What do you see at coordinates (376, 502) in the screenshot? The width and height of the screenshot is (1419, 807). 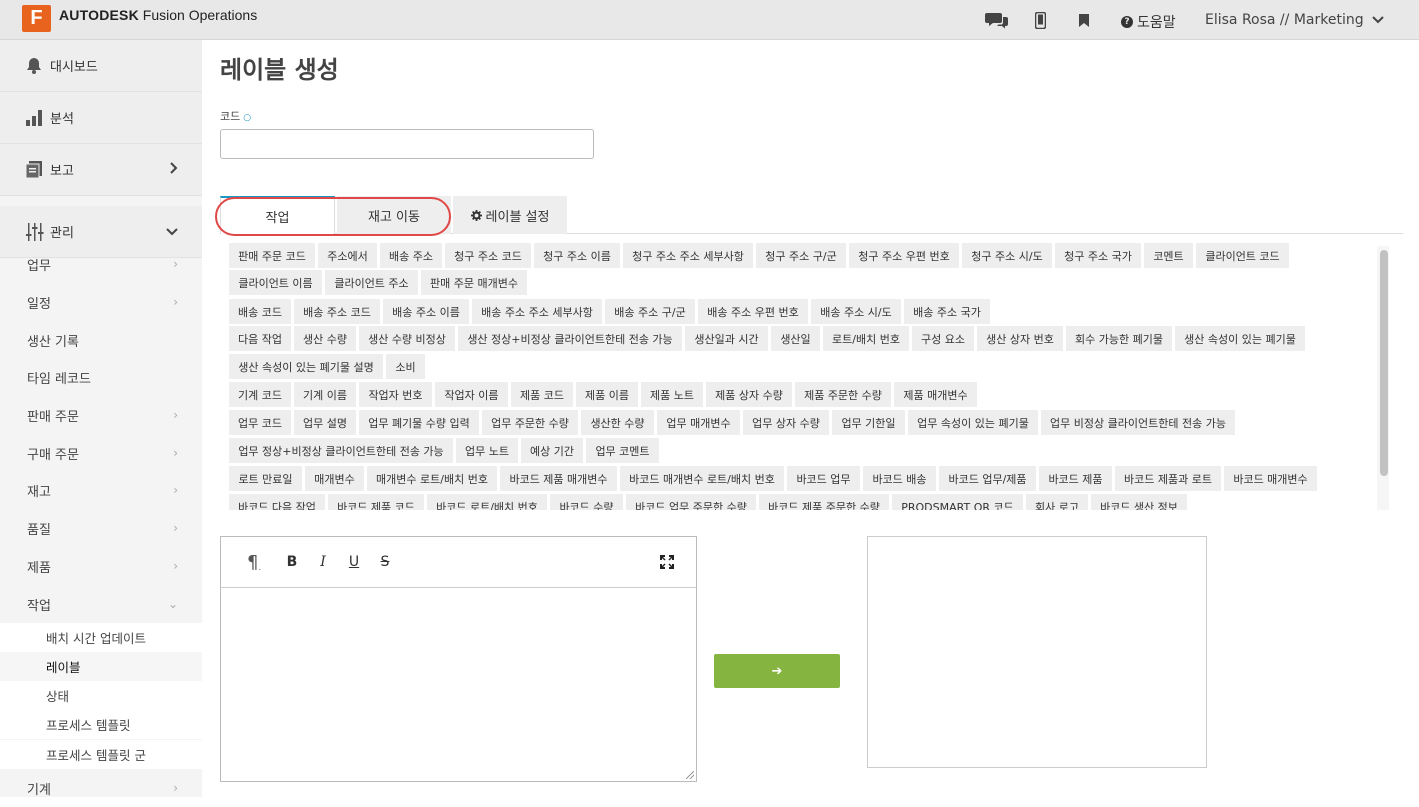 I see `placeholder-tag: 바코드 제품 코드` at bounding box center [376, 502].